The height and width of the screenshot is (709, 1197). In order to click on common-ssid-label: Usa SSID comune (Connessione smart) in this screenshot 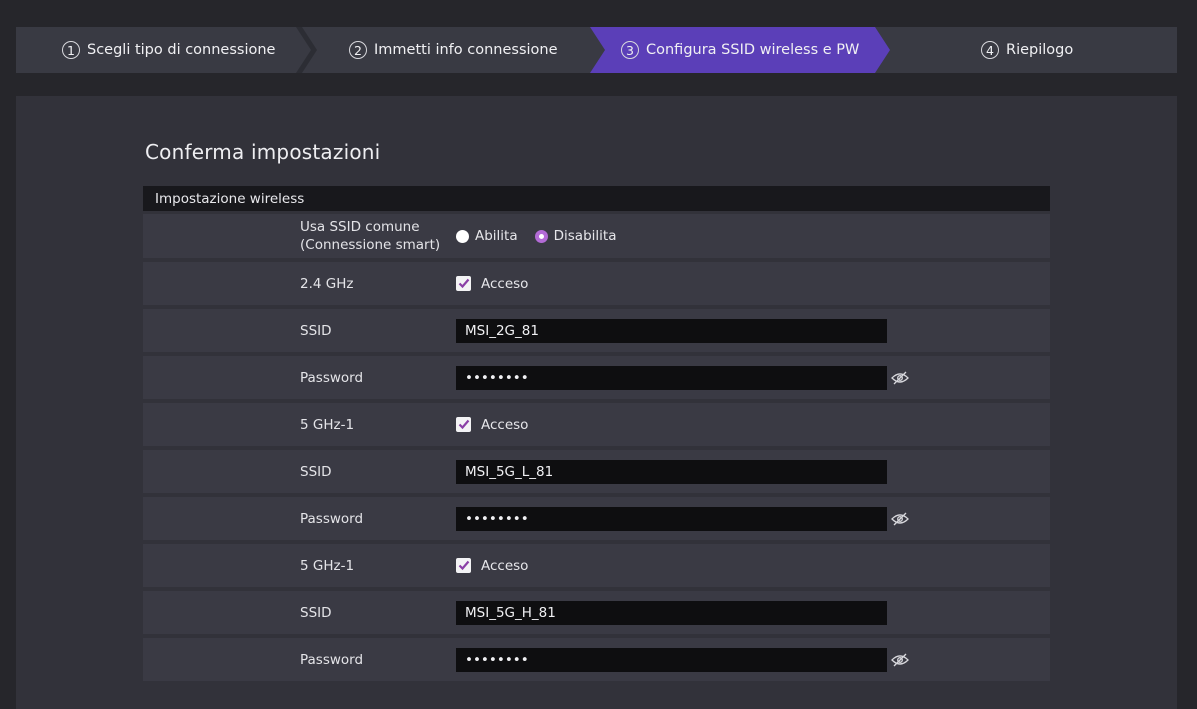, I will do `click(370, 236)`.